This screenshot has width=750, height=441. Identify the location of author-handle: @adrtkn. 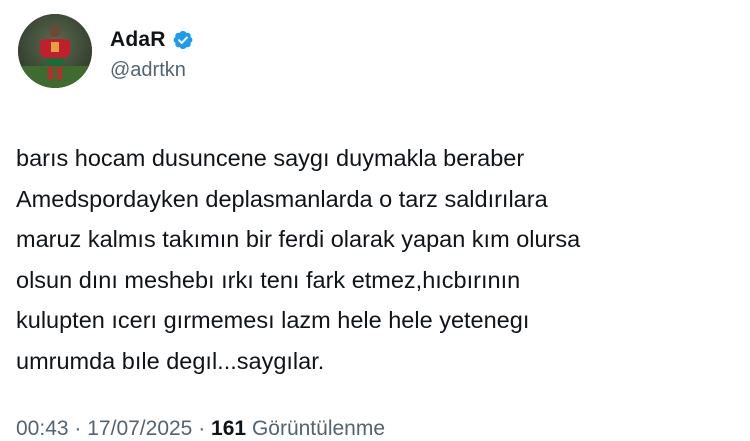
(148, 70).